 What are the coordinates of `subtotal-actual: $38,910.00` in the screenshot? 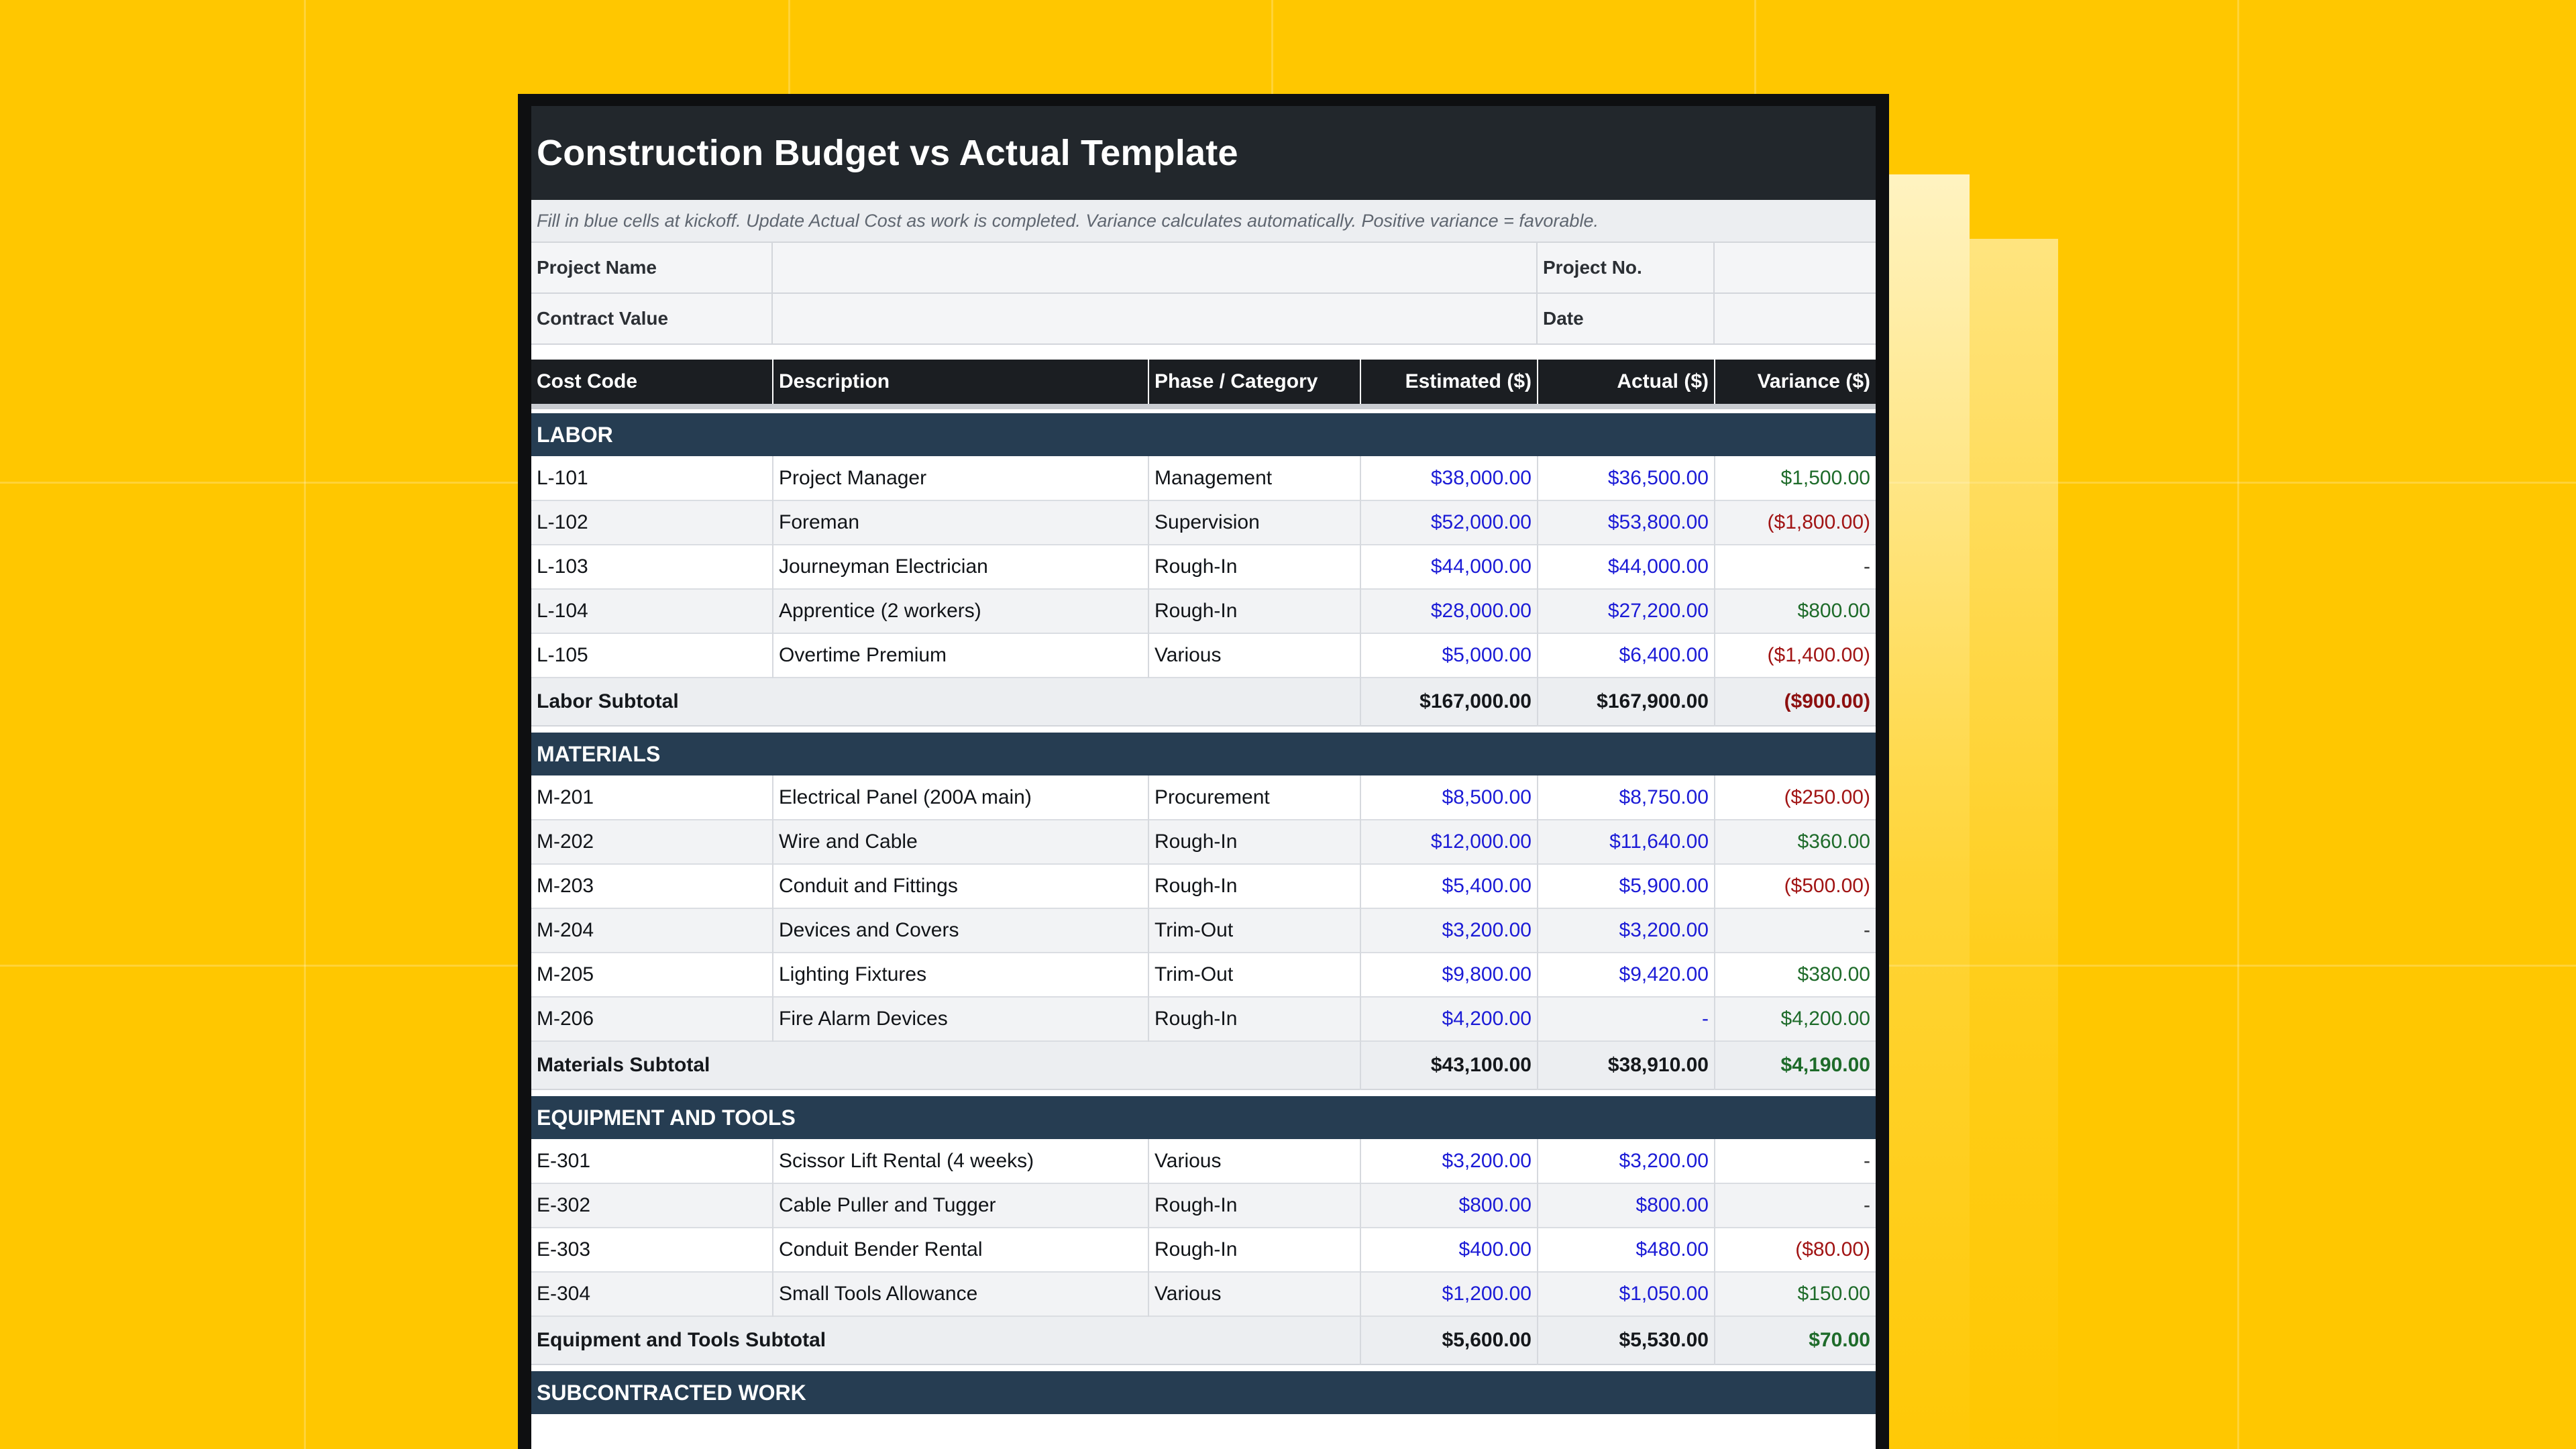 It's located at (1626, 1065).